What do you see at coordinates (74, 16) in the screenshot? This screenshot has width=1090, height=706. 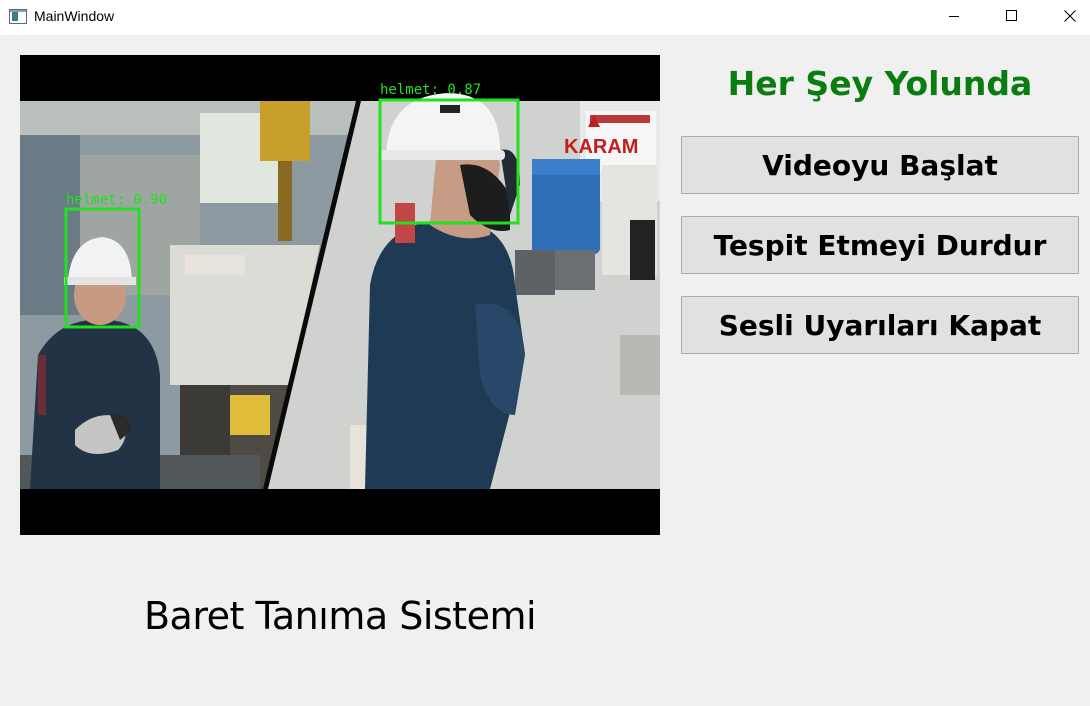 I see `window-title: MainWindow` at bounding box center [74, 16].